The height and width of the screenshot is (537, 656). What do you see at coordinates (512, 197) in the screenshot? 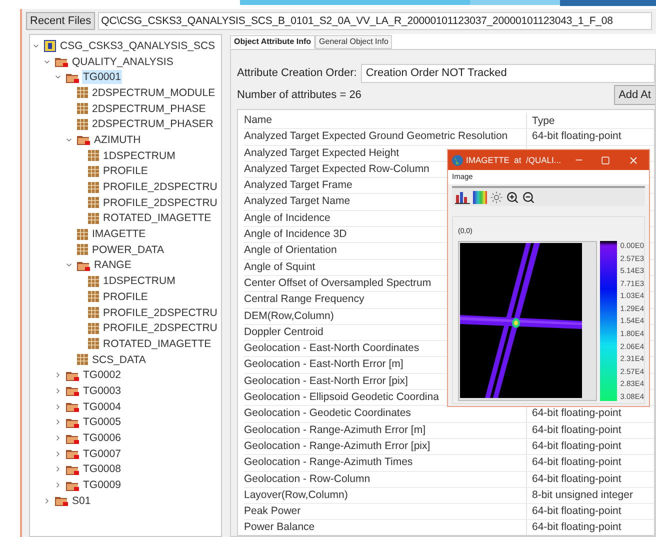
I see `zoom-in-icon` at bounding box center [512, 197].